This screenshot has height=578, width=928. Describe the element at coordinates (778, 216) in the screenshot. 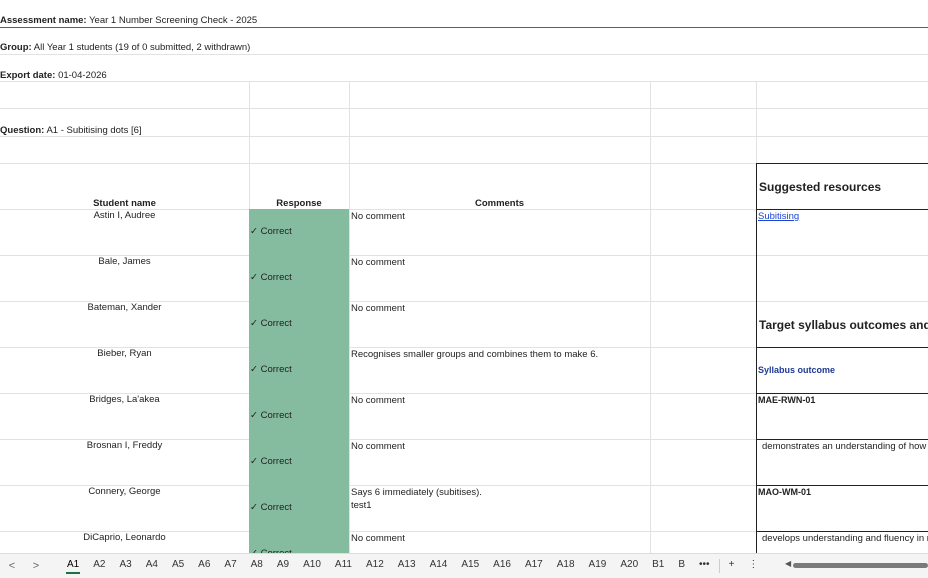

I see `subitising-resource-link: Subitising` at that location.